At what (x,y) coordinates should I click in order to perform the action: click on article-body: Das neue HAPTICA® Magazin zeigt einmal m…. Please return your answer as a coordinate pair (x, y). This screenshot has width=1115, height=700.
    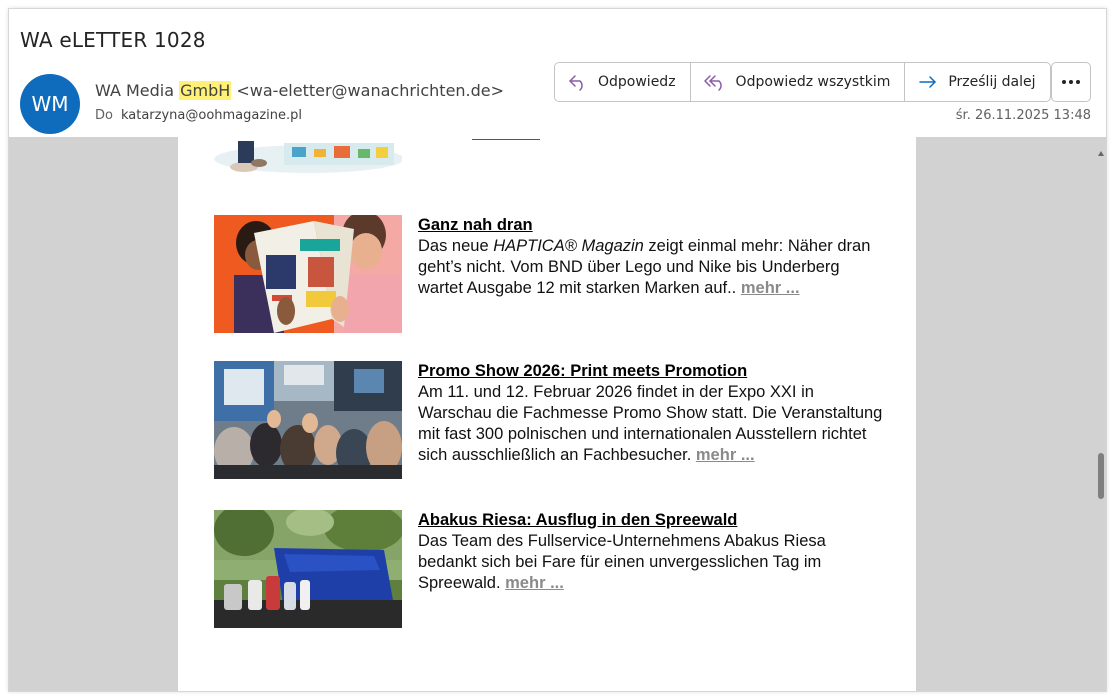
    Looking at the image, I should click on (653, 267).